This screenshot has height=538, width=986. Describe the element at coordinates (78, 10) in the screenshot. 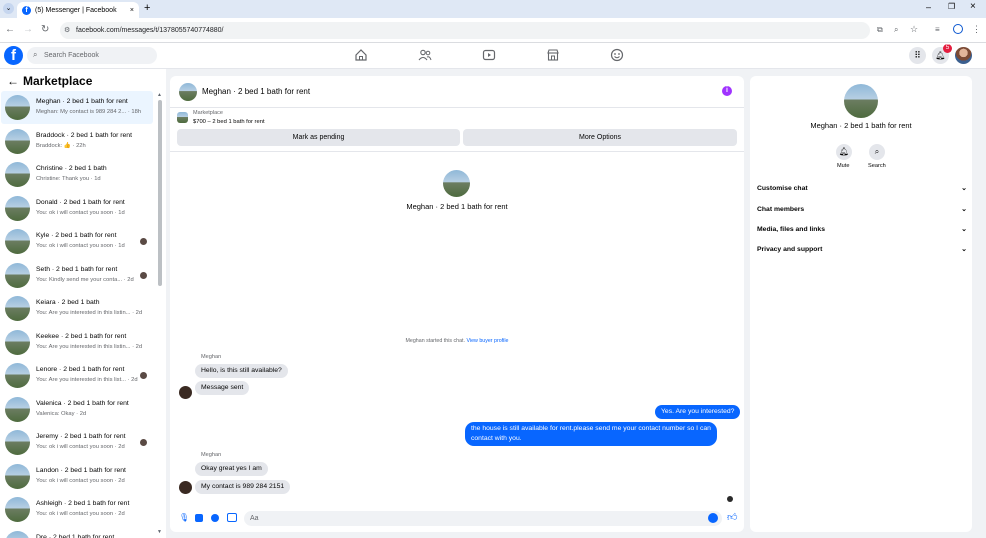

I see `browser-tab: f (5) Messenger | Facebook ×` at that location.